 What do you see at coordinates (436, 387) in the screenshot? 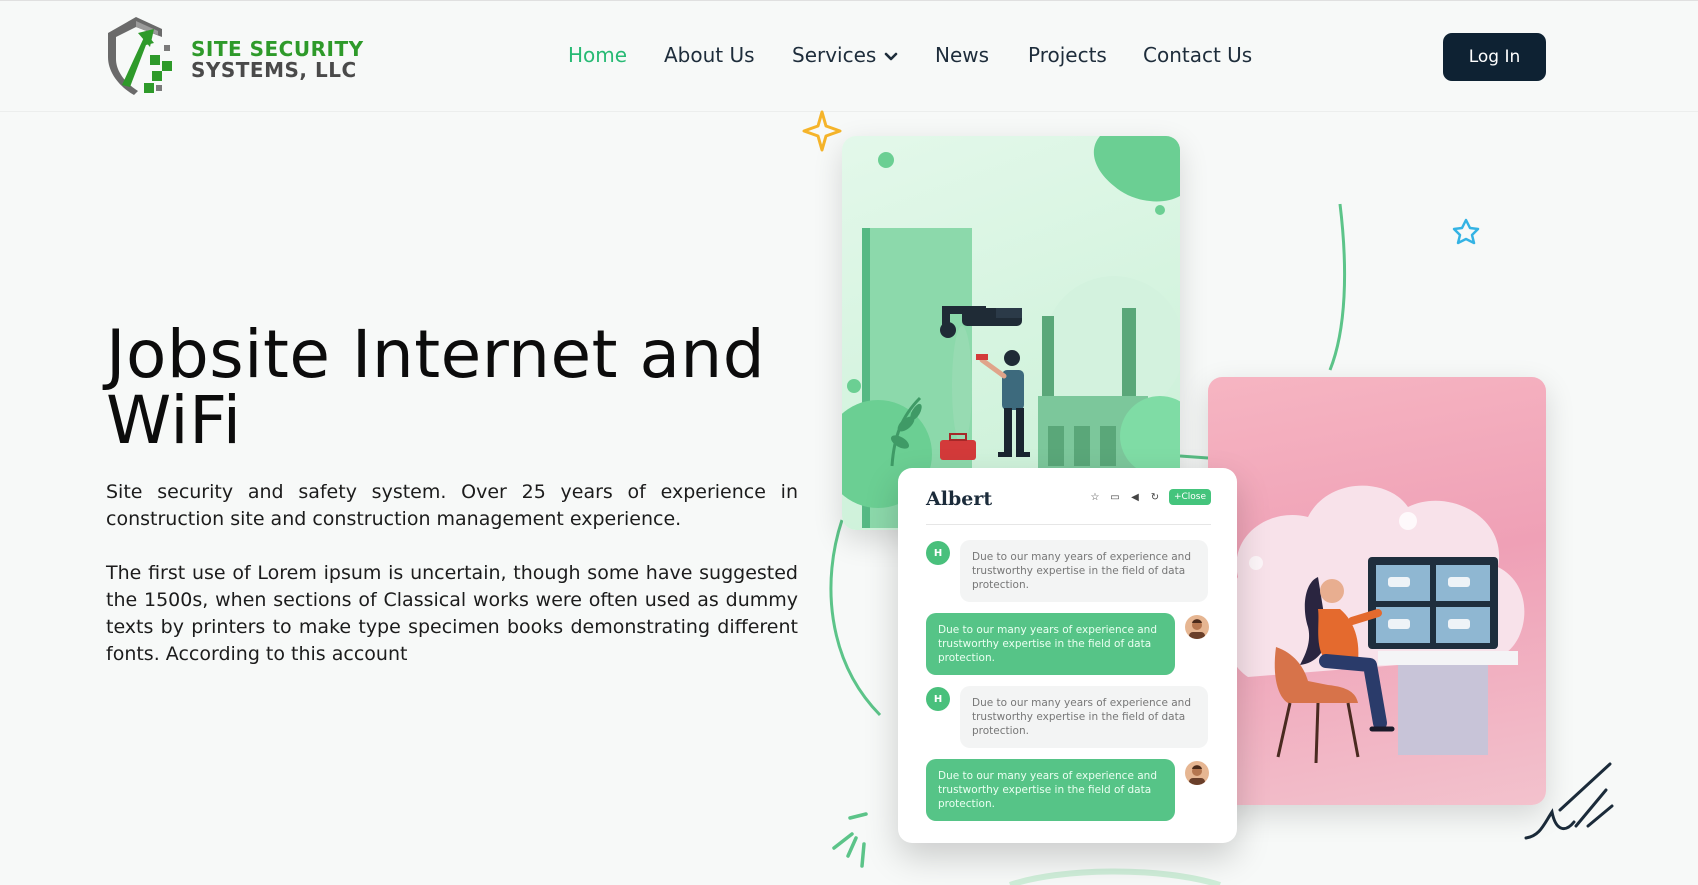
I see `hero-title: Jobsite Internet and WiFi` at bounding box center [436, 387].